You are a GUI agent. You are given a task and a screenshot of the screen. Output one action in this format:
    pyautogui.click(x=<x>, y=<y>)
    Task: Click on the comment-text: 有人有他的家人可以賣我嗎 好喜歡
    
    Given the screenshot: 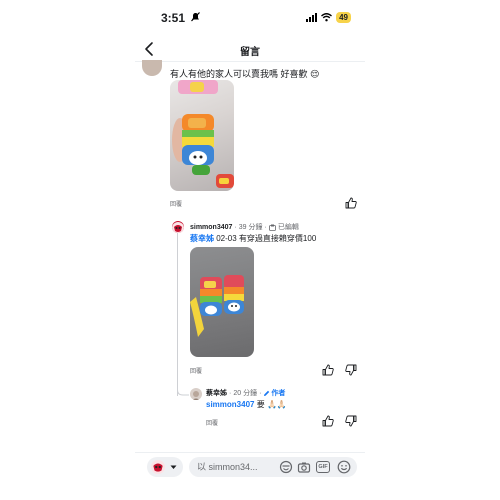 What is the action you would take?
    pyautogui.click(x=239, y=74)
    